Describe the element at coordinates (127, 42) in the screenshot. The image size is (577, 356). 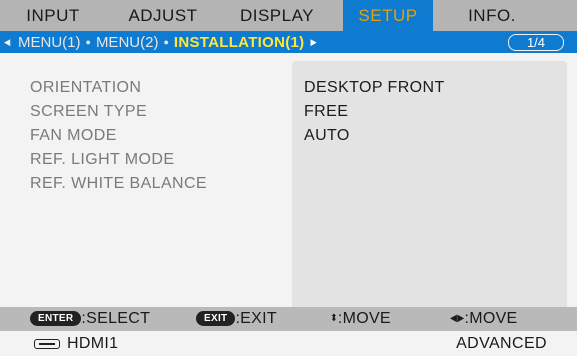
I see `submenu-item-menu2: MENU(2)` at that location.